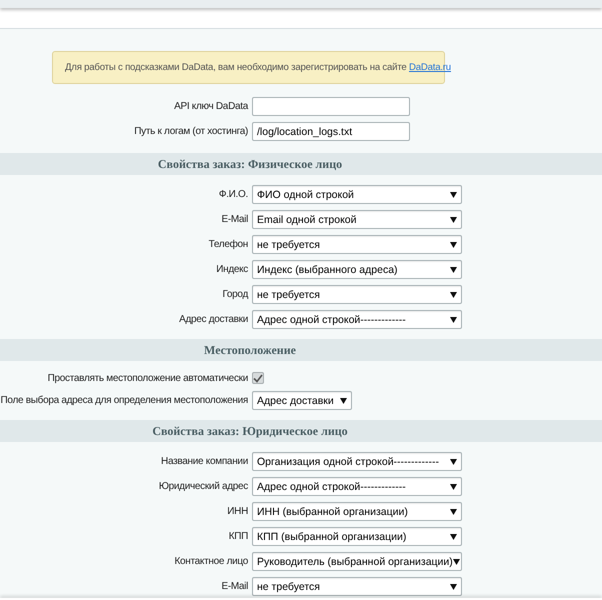 The image size is (602, 600). Describe the element at coordinates (357, 511) in the screenshot. I see `dropdown: ИНН (выбранной организации)` at that location.